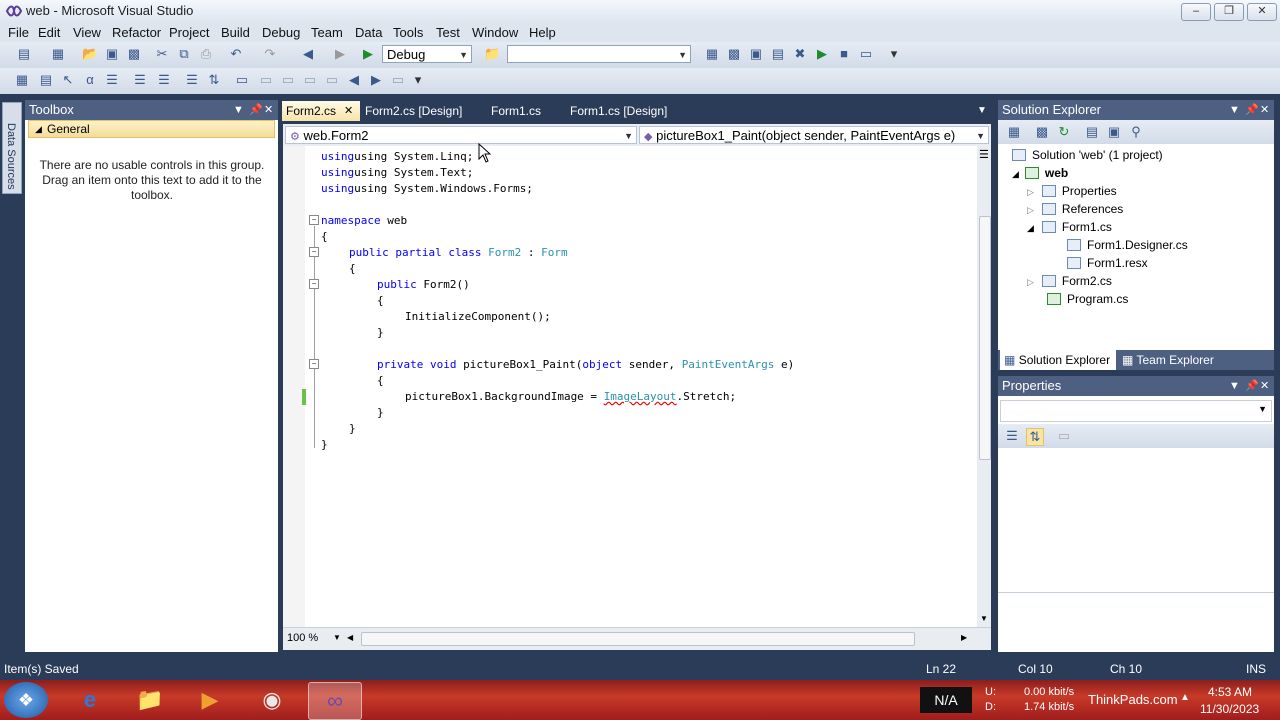  What do you see at coordinates (1185, 697) in the screenshot?
I see `show-hidden-icons-icon: ▲` at bounding box center [1185, 697].